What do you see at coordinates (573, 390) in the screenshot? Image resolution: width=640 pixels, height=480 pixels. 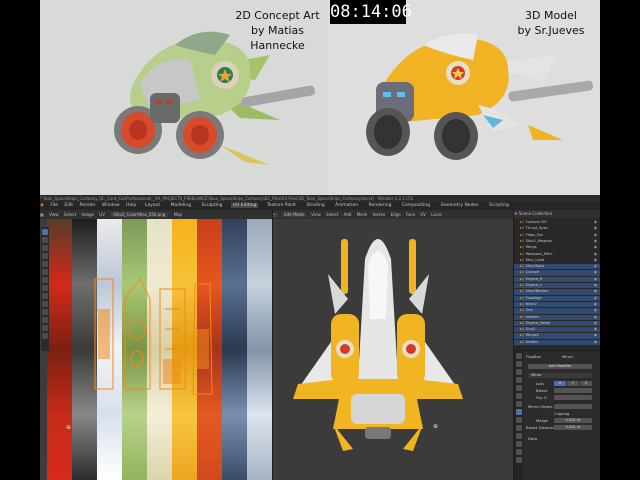 I see `bisect-toggles` at bounding box center [573, 390].